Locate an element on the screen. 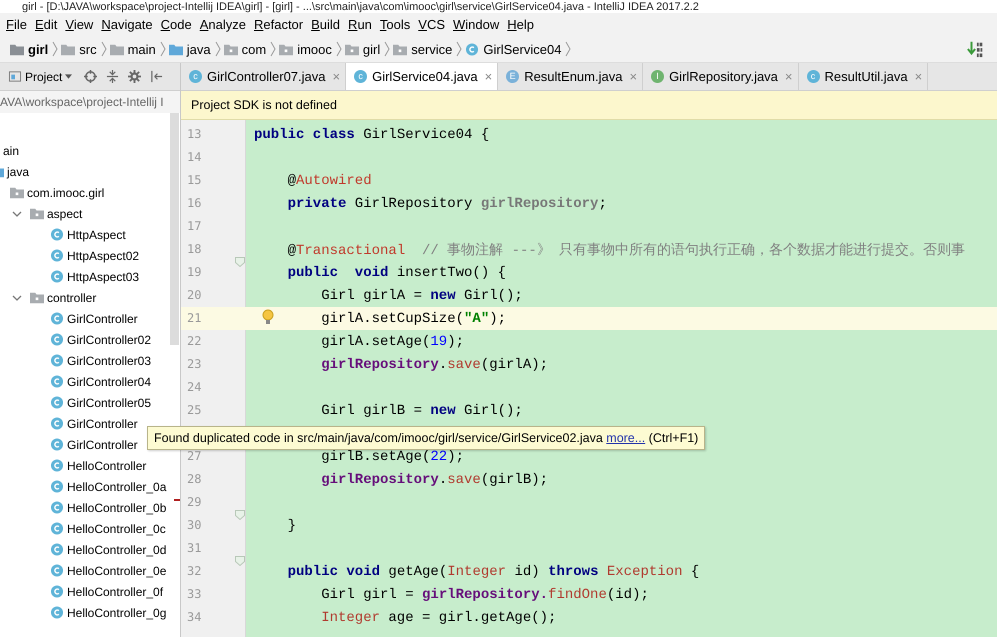 This screenshot has width=997, height=637. hide-icon is located at coordinates (157, 76).